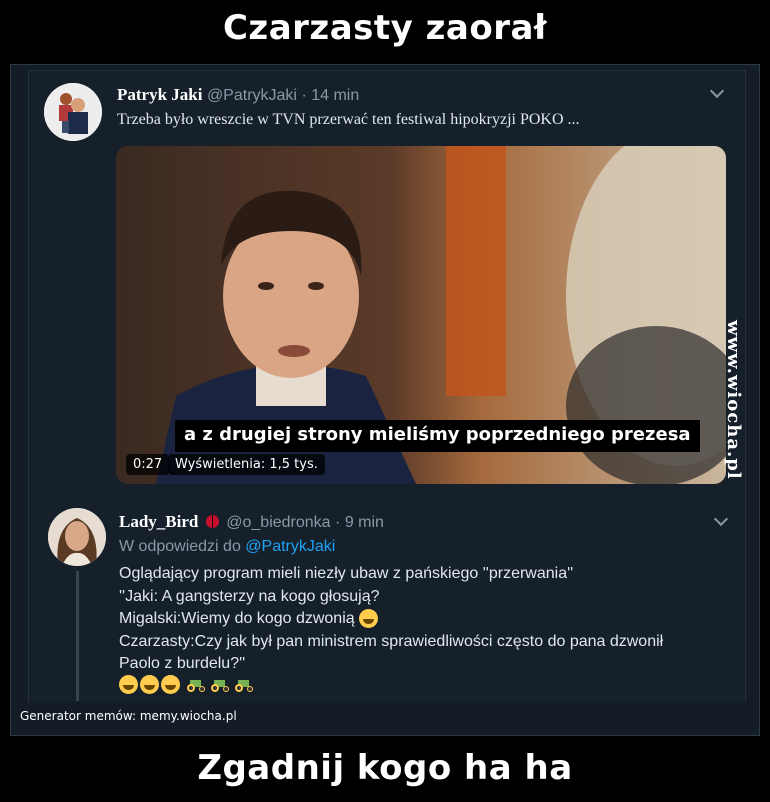 This screenshot has height=802, width=770. Describe the element at coordinates (77, 636) in the screenshot. I see `thread-line` at that location.